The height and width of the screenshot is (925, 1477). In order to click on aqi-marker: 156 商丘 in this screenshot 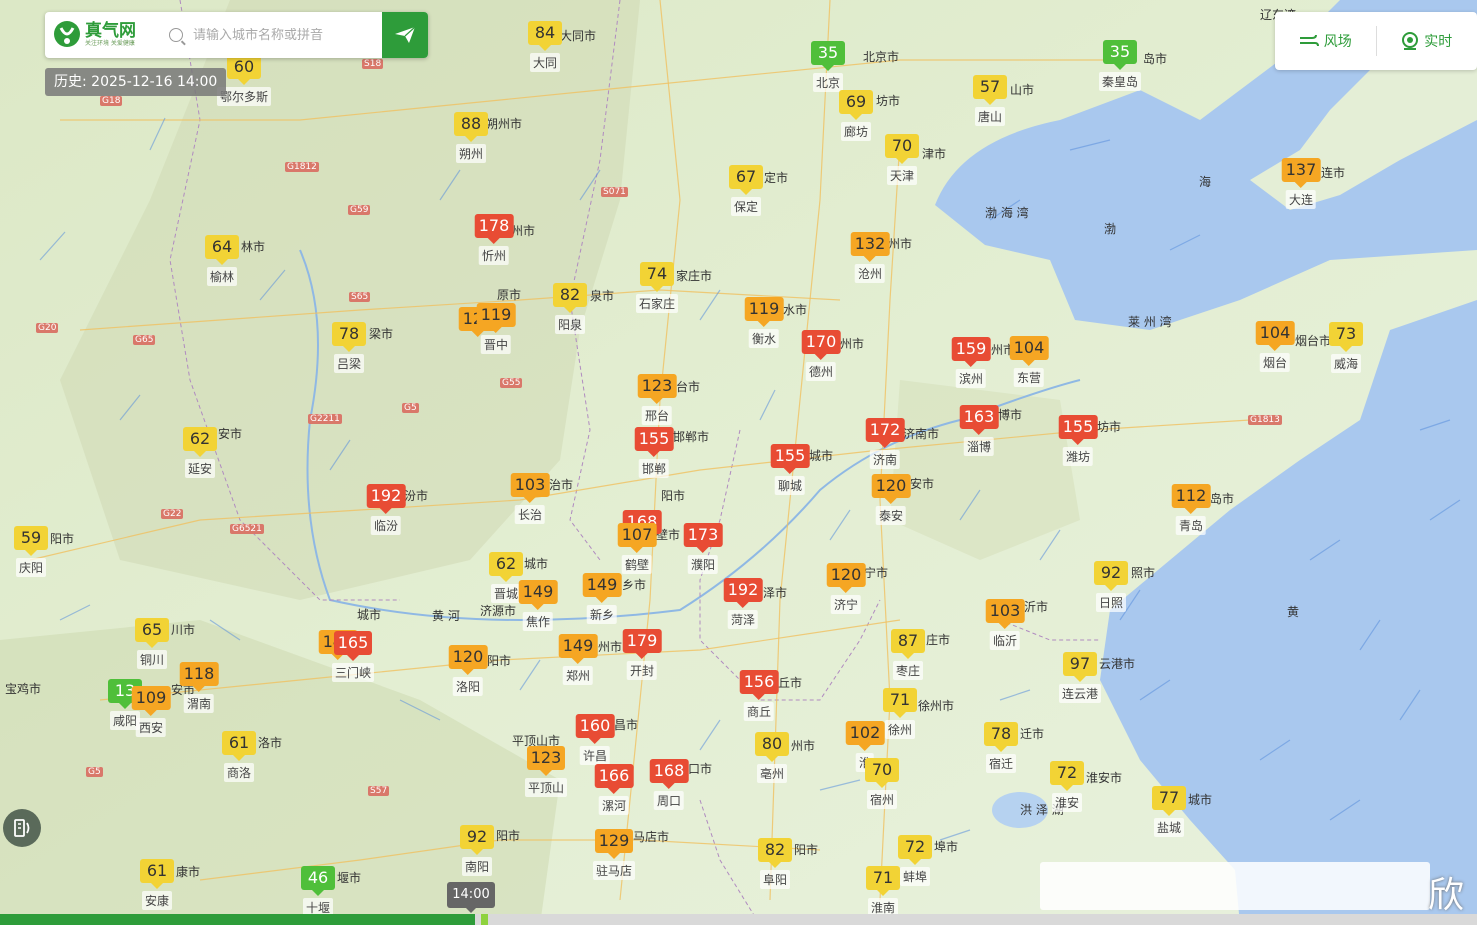, I will do `click(759, 695)`.